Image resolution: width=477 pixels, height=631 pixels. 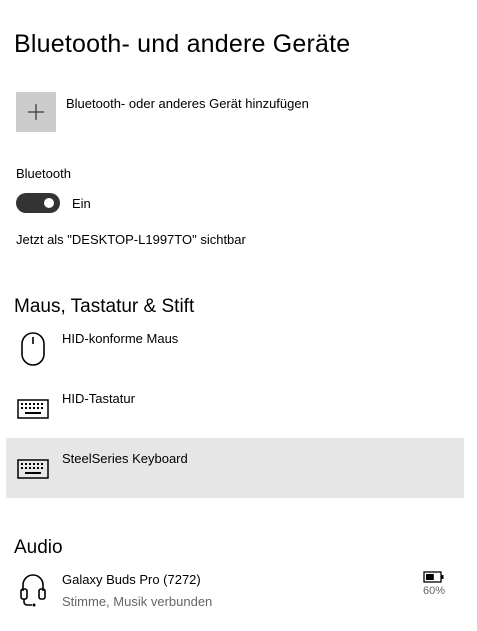 I want to click on bluetooth-label: Bluetooth, so click(x=43, y=173).